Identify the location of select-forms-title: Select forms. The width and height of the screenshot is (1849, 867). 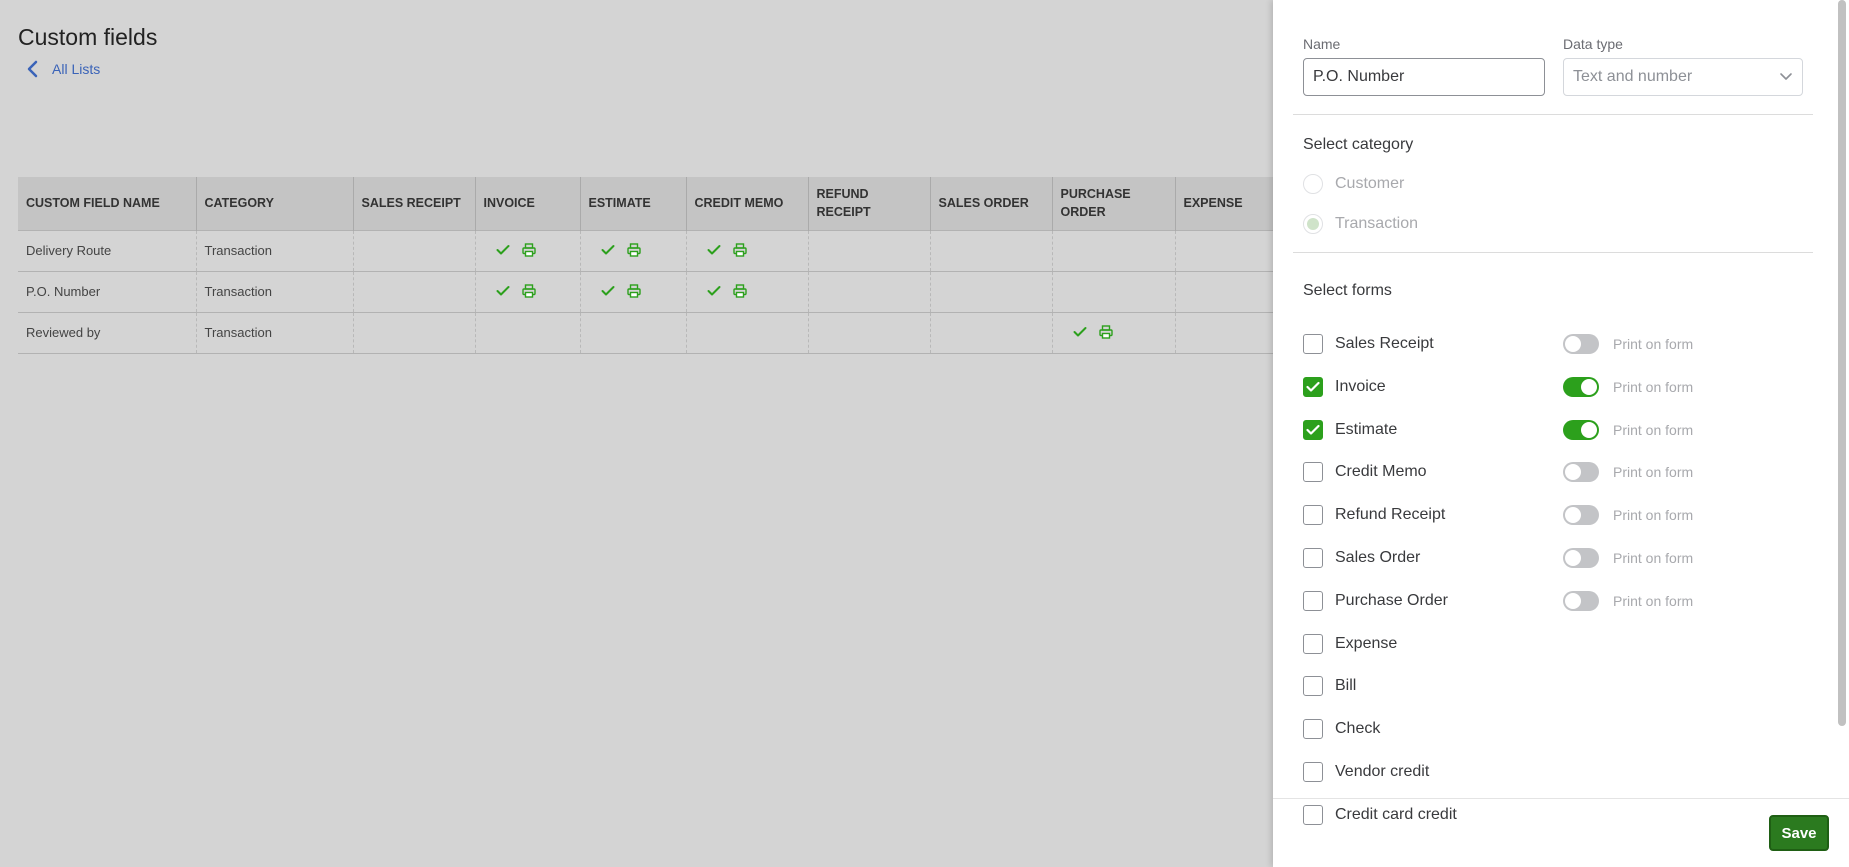
(1347, 290).